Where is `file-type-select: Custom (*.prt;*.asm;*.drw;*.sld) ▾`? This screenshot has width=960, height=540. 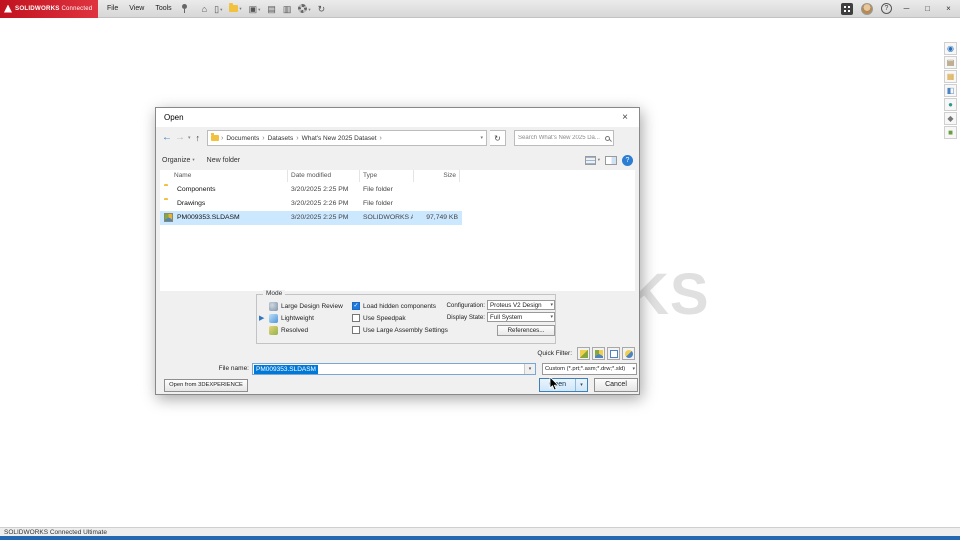
file-type-select: Custom (*.prt;*.asm;*.drw;*.sld) ▾ is located at coordinates (589, 369).